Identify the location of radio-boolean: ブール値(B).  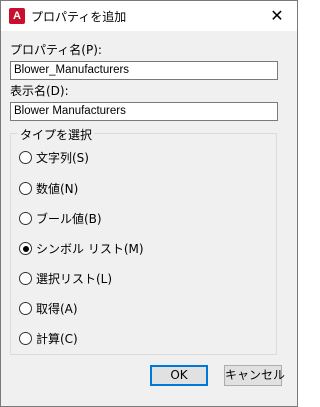
(119, 219).